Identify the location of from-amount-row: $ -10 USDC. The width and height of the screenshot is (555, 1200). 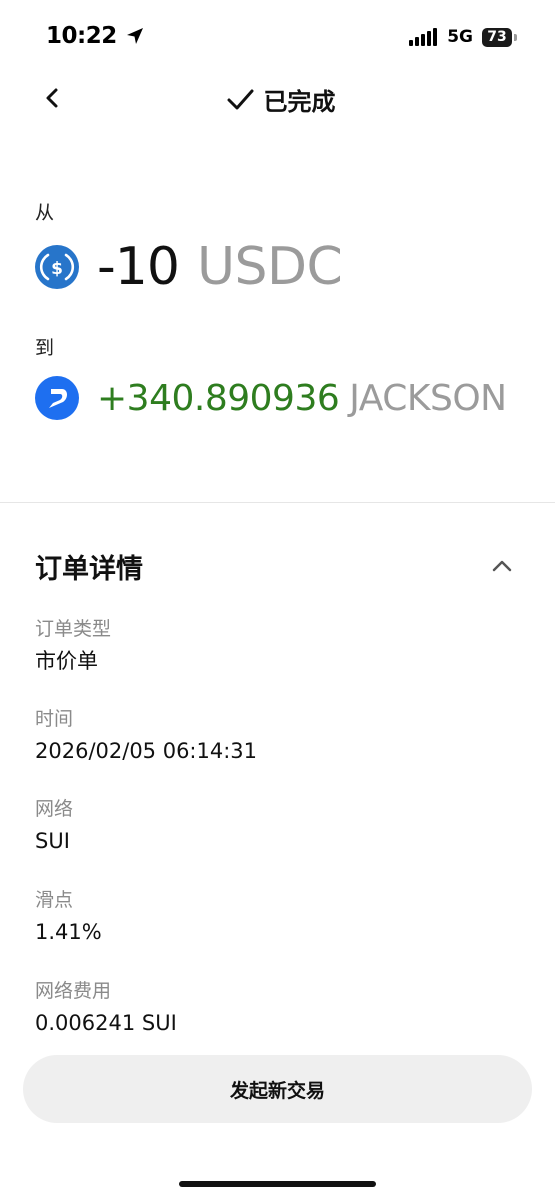
(189, 267).